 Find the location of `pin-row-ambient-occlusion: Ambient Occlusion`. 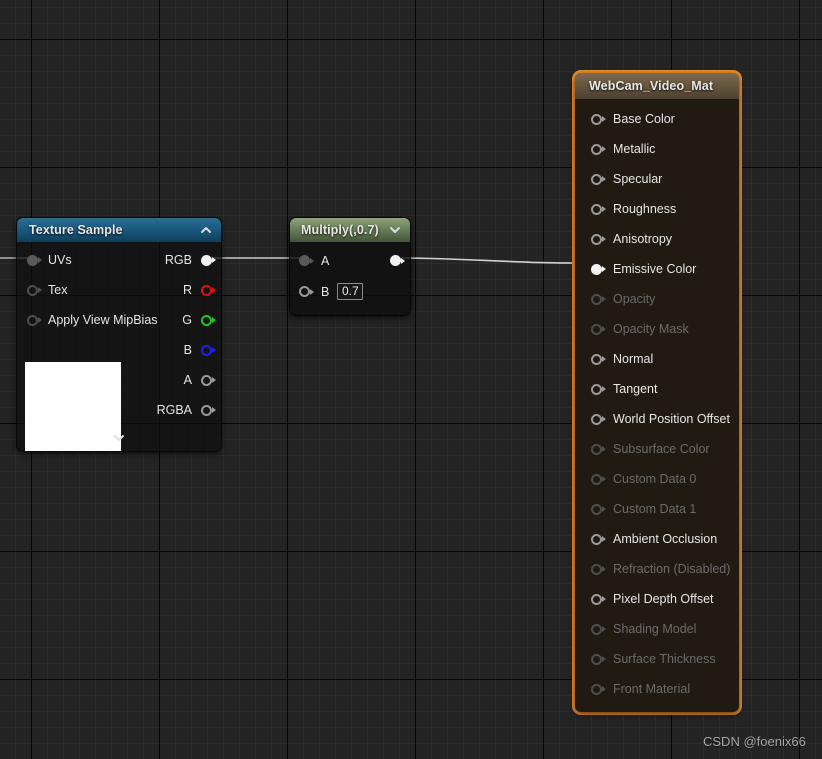

pin-row-ambient-occlusion: Ambient Occlusion is located at coordinates (657, 539).